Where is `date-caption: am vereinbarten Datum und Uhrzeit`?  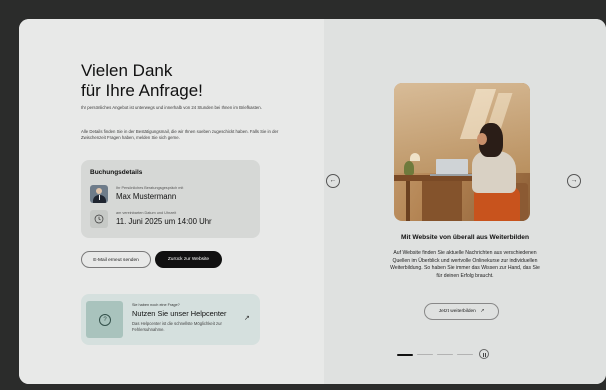 date-caption: am vereinbarten Datum und Uhrzeit is located at coordinates (146, 213).